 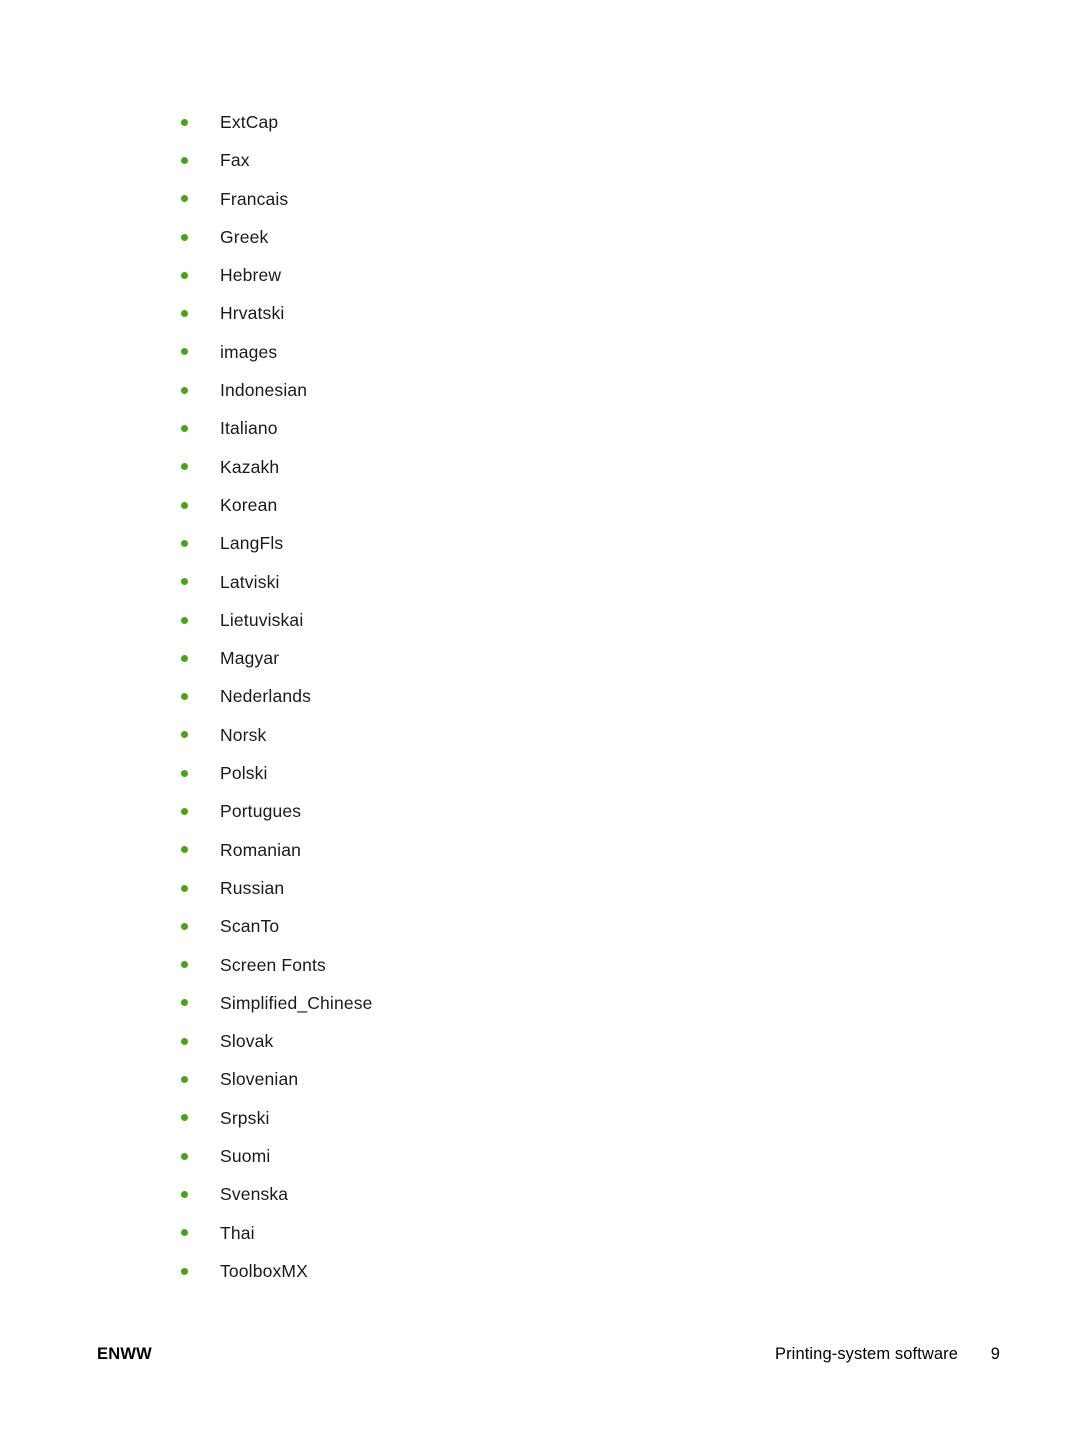 I want to click on list-item: Italiano, so click(x=540, y=428).